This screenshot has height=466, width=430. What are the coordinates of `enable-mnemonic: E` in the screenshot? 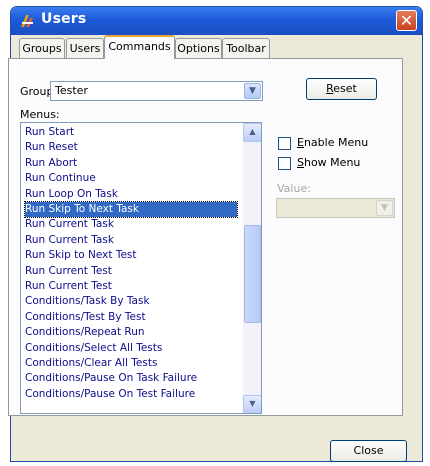 It's located at (300, 142).